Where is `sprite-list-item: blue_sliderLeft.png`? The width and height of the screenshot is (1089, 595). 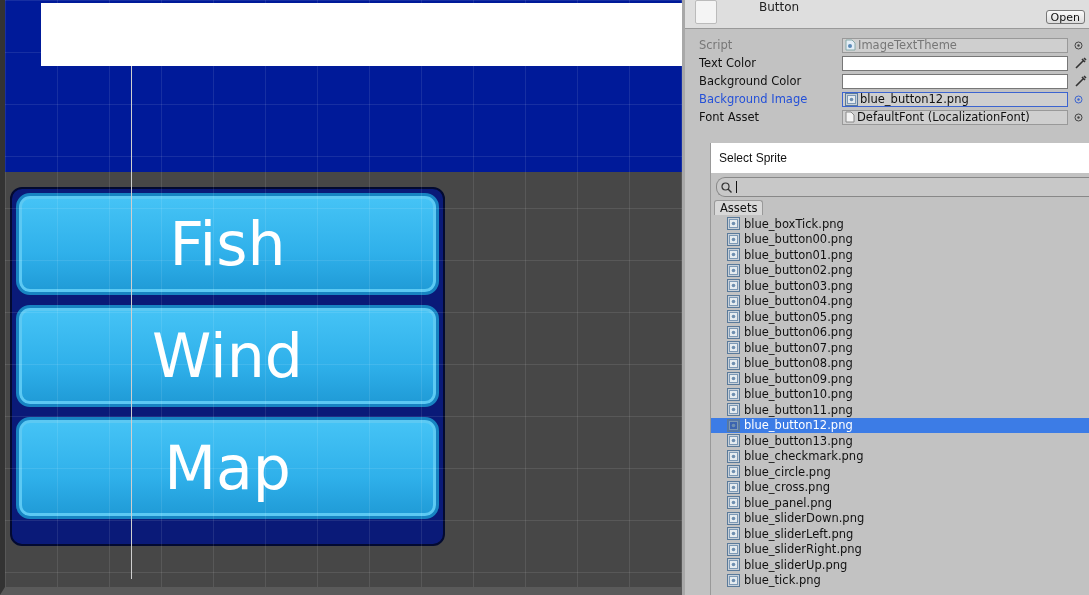 sprite-list-item: blue_sliderLeft.png is located at coordinates (900, 534).